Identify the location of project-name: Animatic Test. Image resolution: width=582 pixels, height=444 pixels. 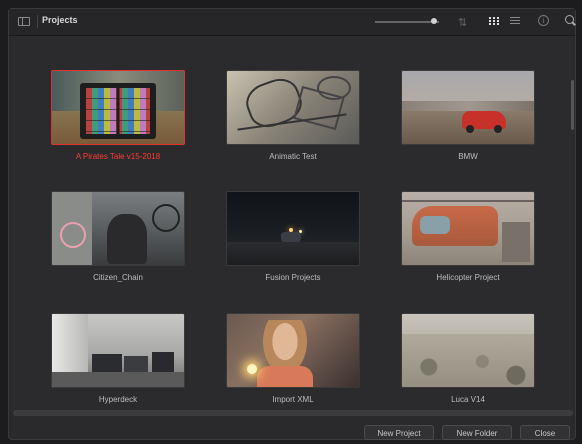
(293, 156).